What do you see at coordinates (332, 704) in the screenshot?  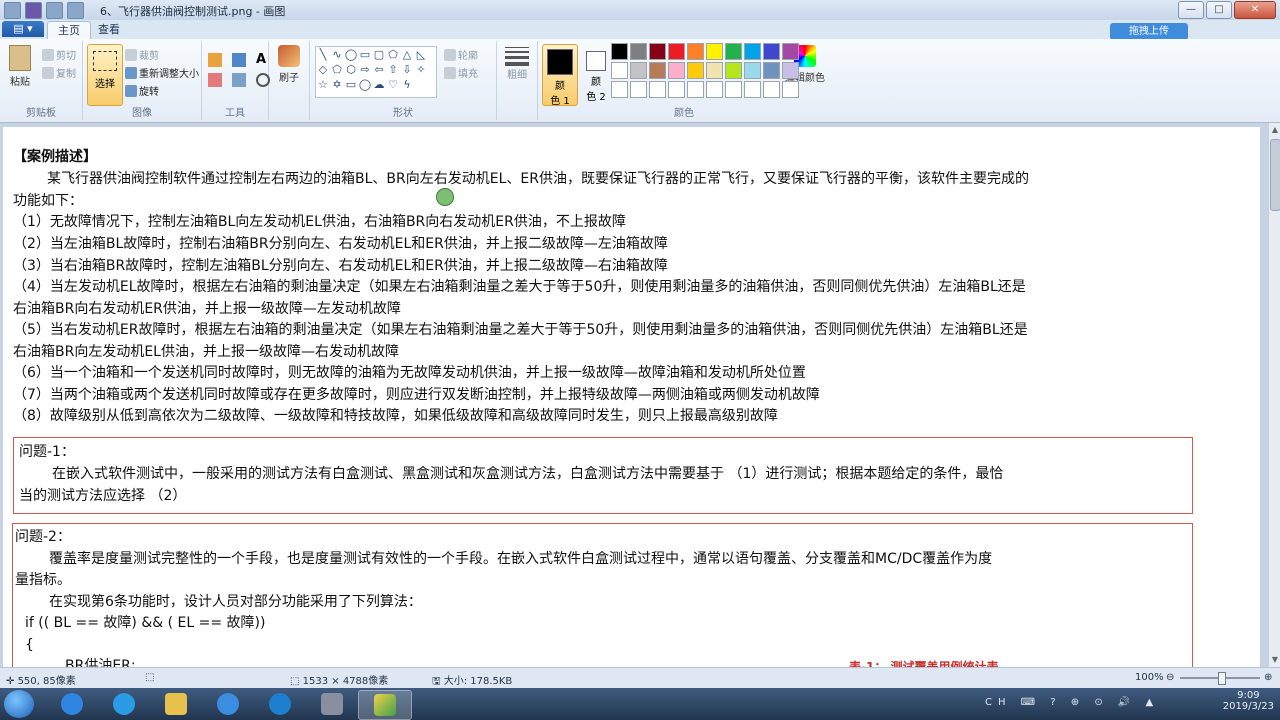 I see `taskbar-tool` at bounding box center [332, 704].